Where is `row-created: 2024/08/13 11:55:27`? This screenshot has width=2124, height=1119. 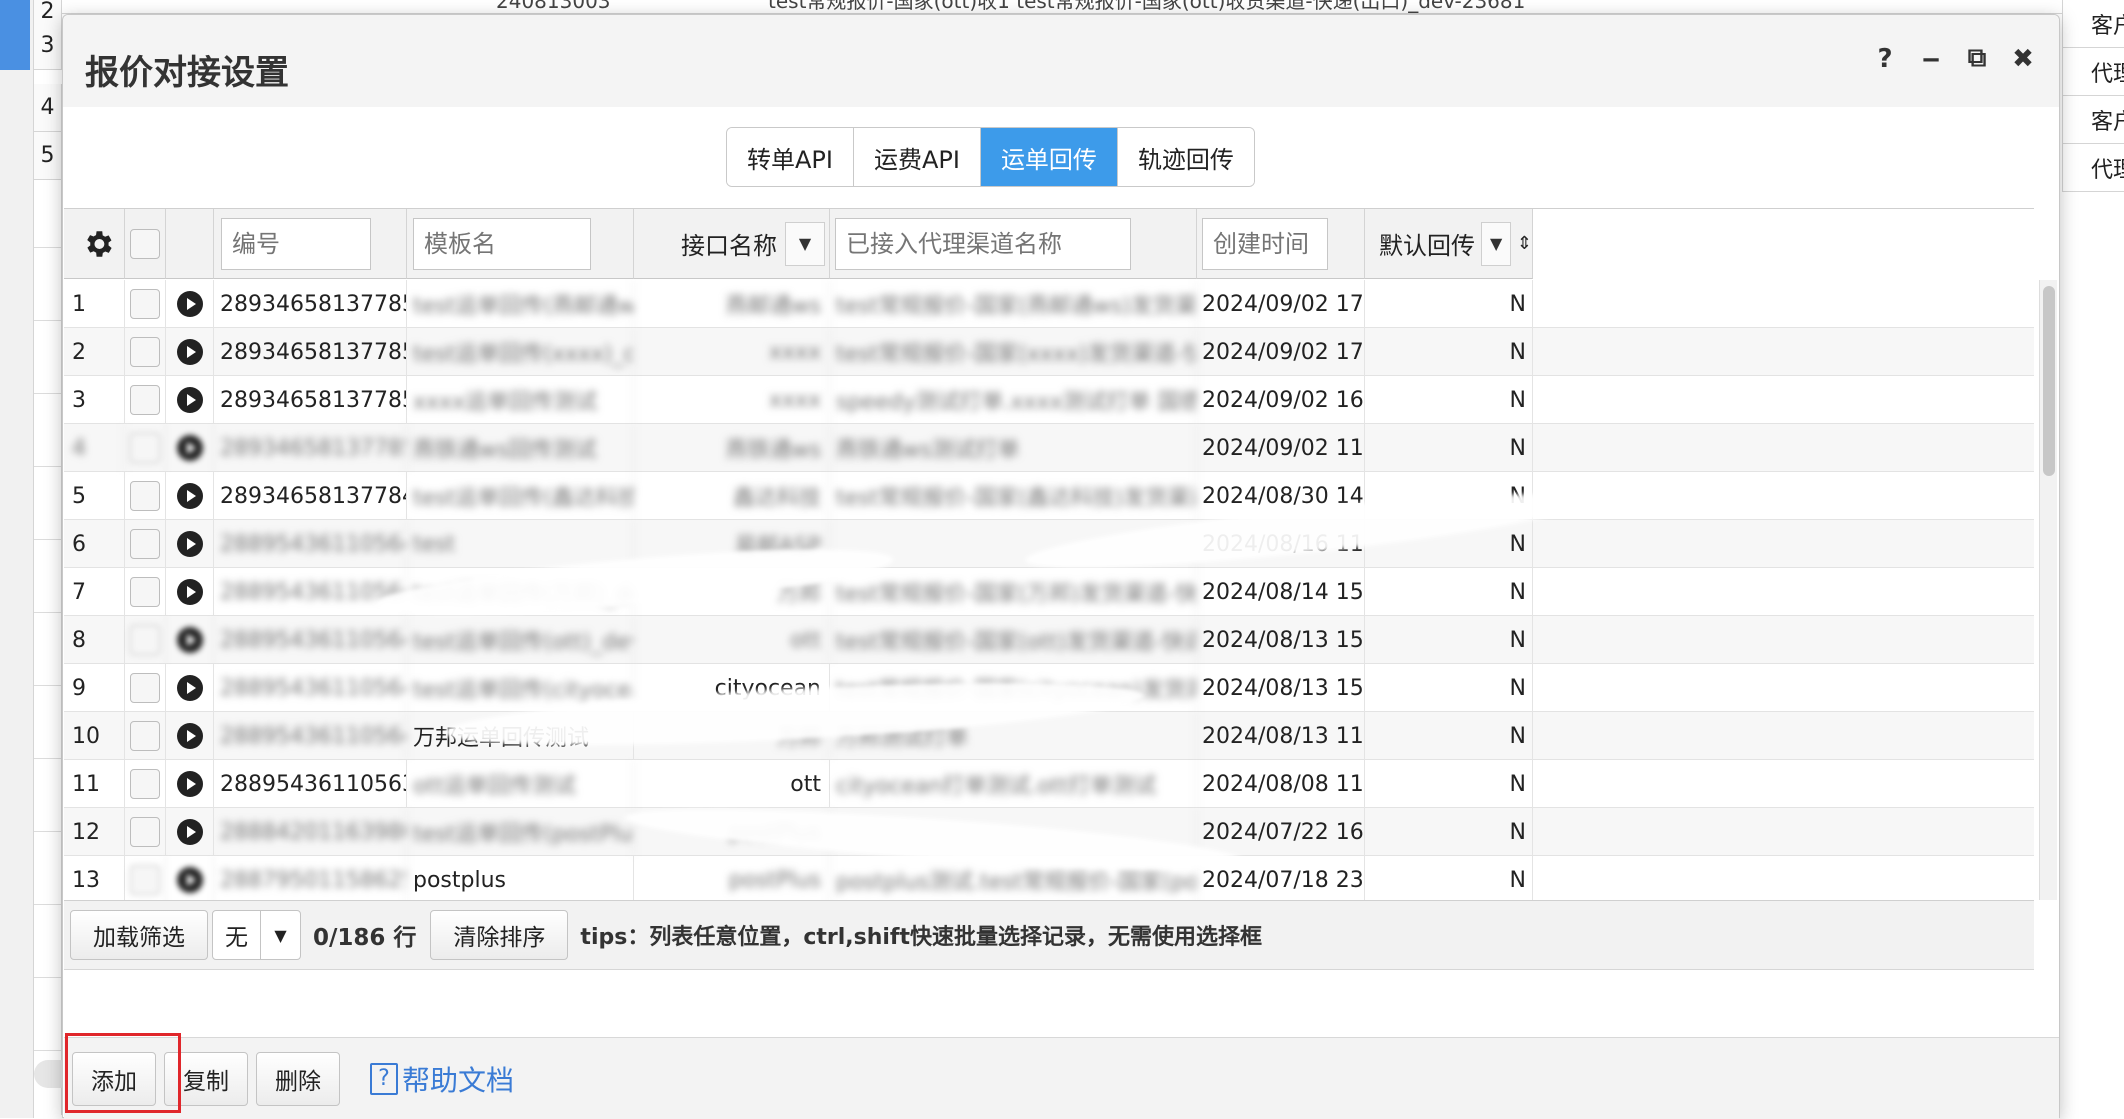
row-created: 2024/08/13 11:55:27 is located at coordinates (1281, 736).